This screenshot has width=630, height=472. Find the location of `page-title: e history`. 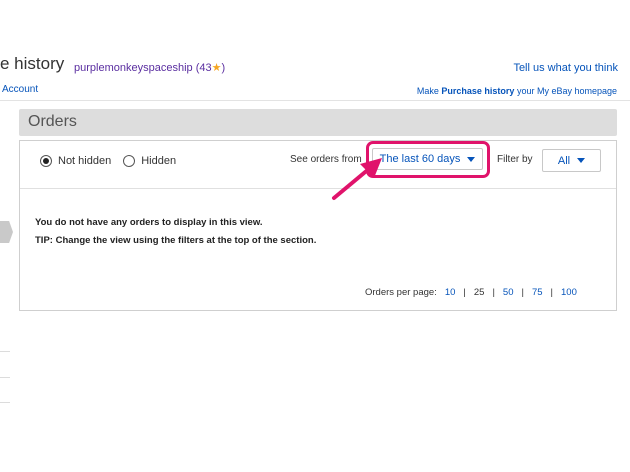

page-title: e history is located at coordinates (32, 64).